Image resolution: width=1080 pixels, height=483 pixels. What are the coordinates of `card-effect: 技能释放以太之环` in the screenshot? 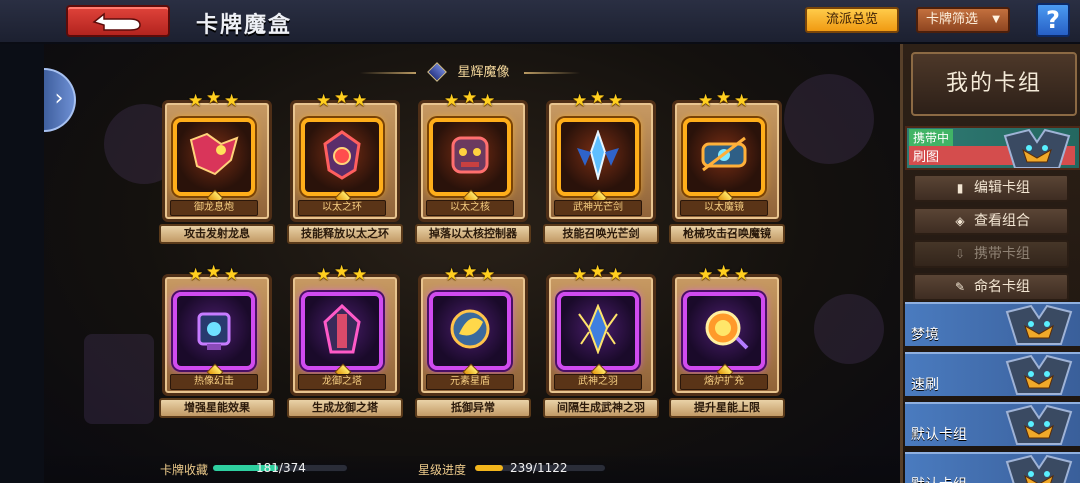 It's located at (345, 234).